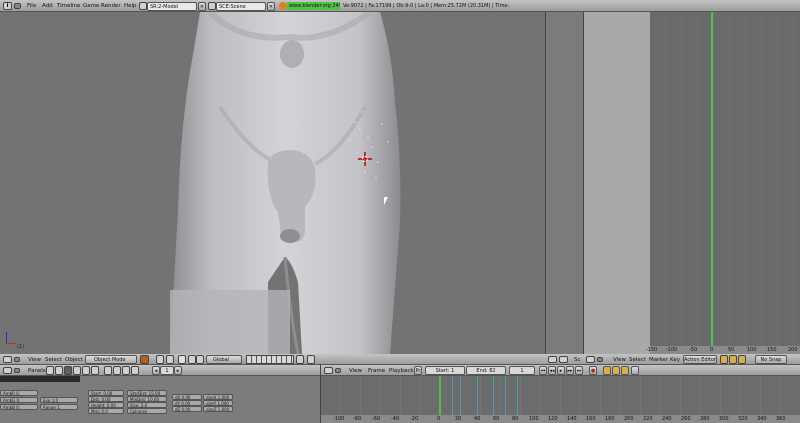 This screenshot has width=800, height=423. Describe the element at coordinates (47, 6) in the screenshot. I see `menu-add: Add` at that location.